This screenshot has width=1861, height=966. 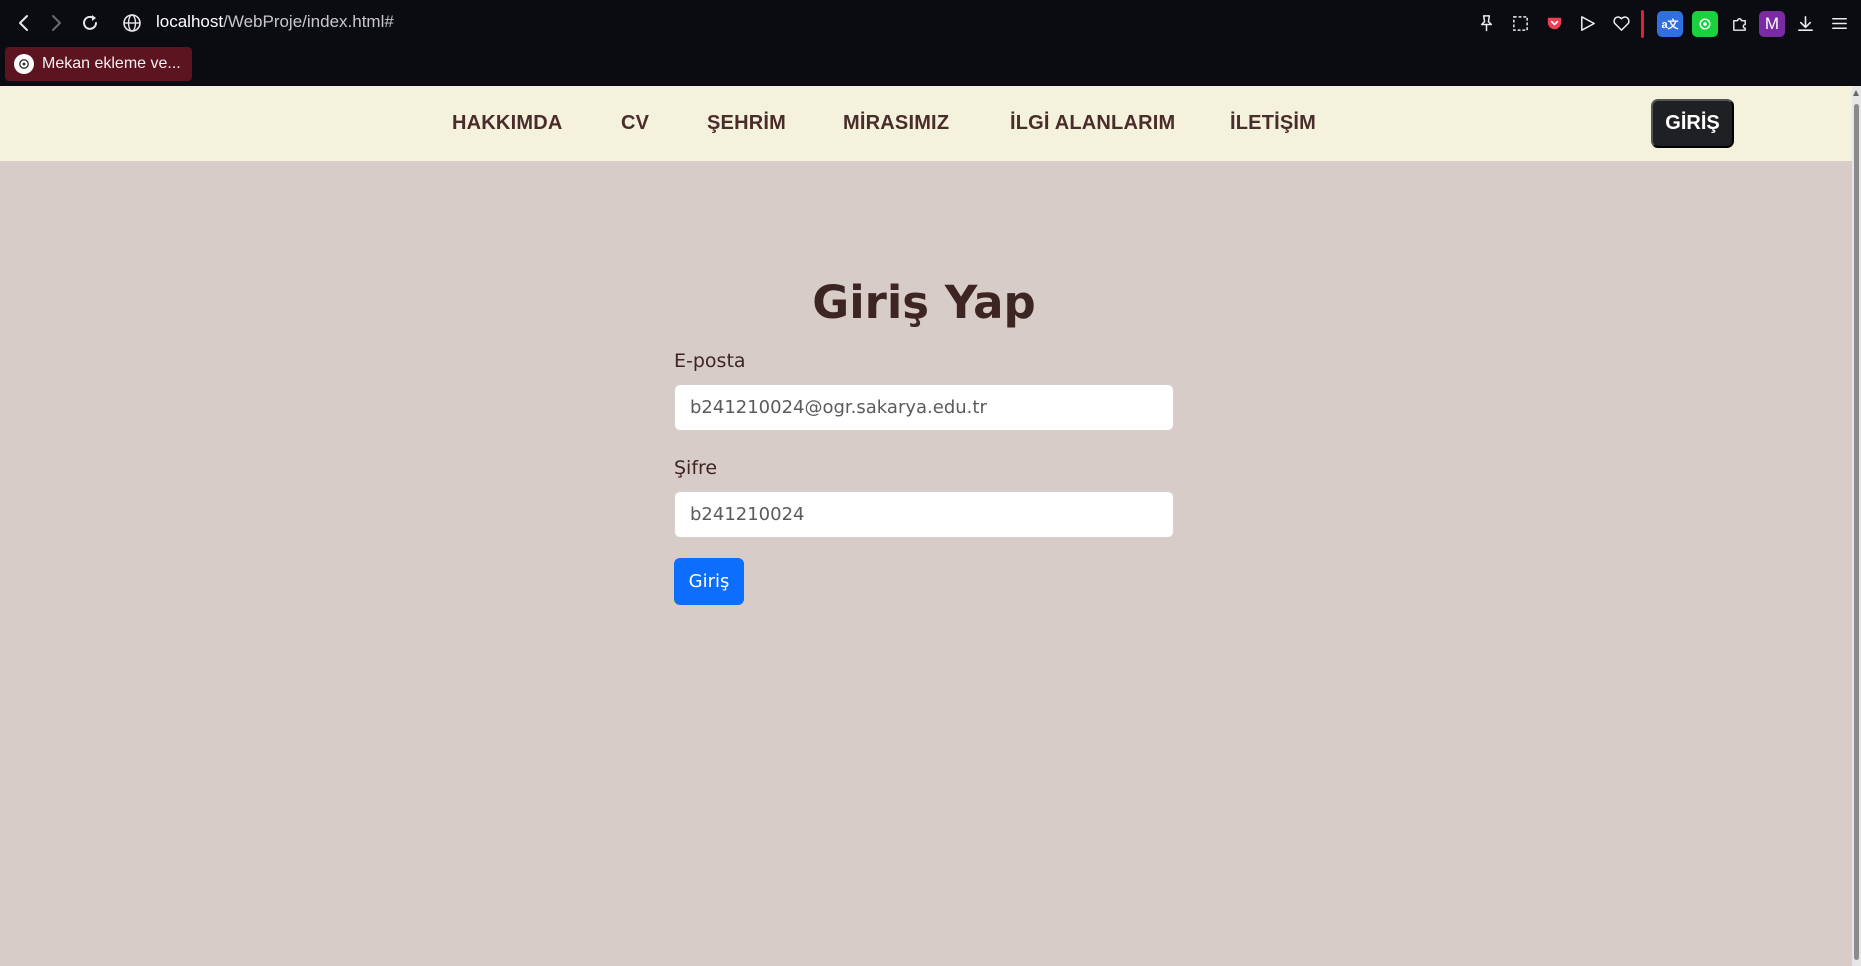 I want to click on password-label: Şifre, so click(x=696, y=468).